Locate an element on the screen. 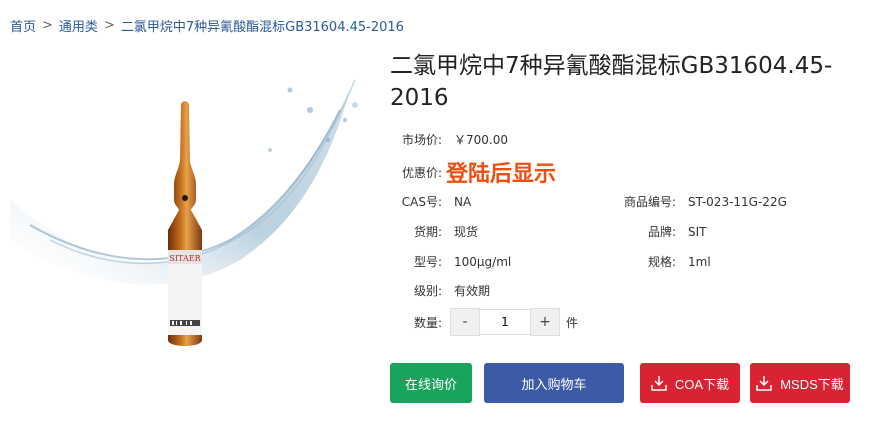 This screenshot has height=444, width=874. quantity-input is located at coordinates (505, 322).